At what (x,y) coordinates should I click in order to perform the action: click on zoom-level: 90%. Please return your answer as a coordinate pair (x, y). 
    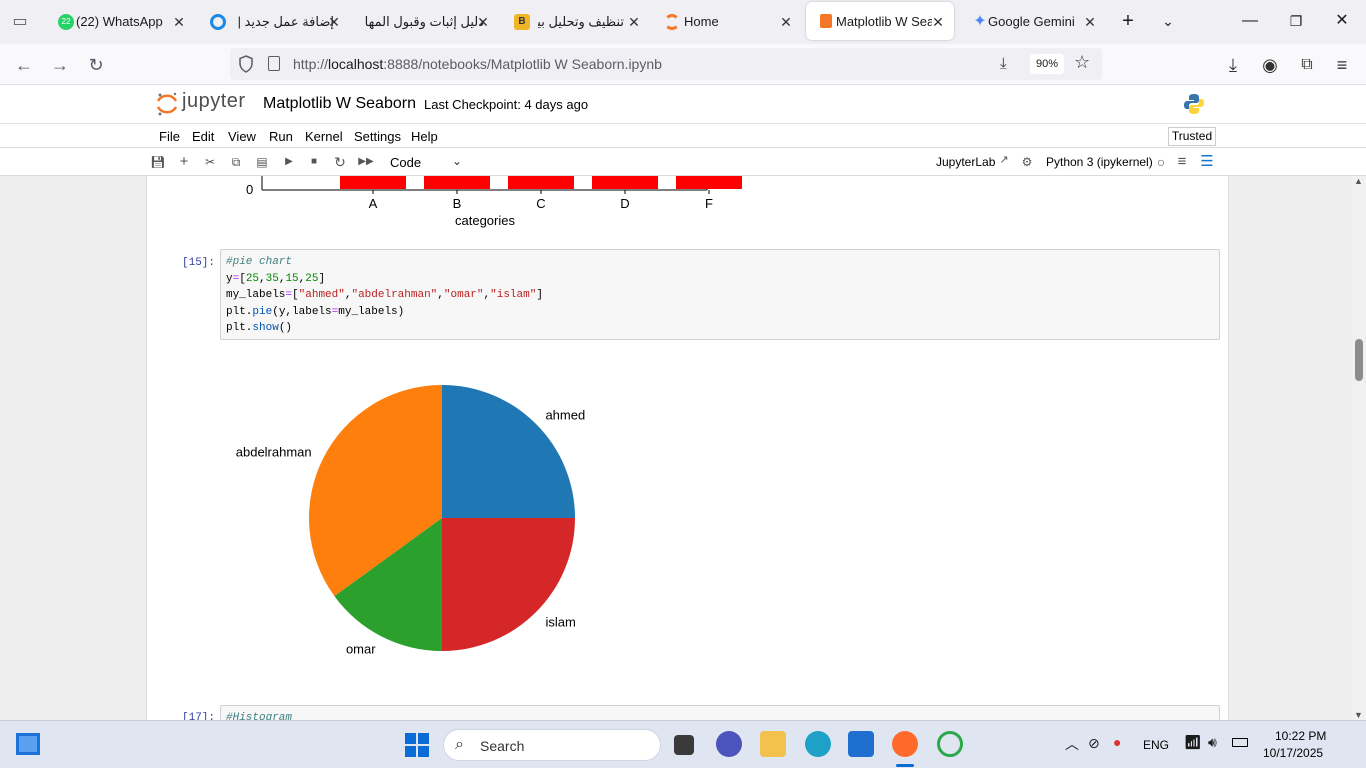
    Looking at the image, I should click on (1047, 64).